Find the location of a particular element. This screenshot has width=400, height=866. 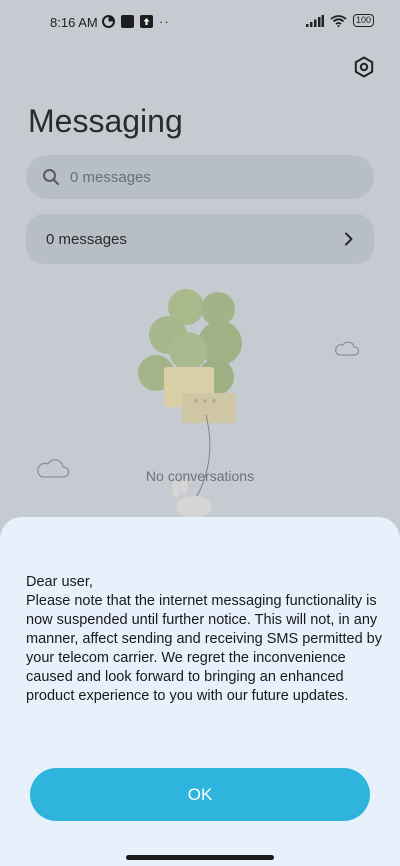

search-input is located at coordinates (200, 177).